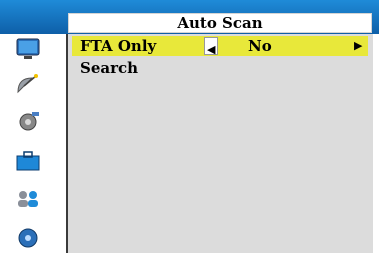  Describe the element at coordinates (260, 46) in the screenshot. I see `fta-only-value: No` at that location.